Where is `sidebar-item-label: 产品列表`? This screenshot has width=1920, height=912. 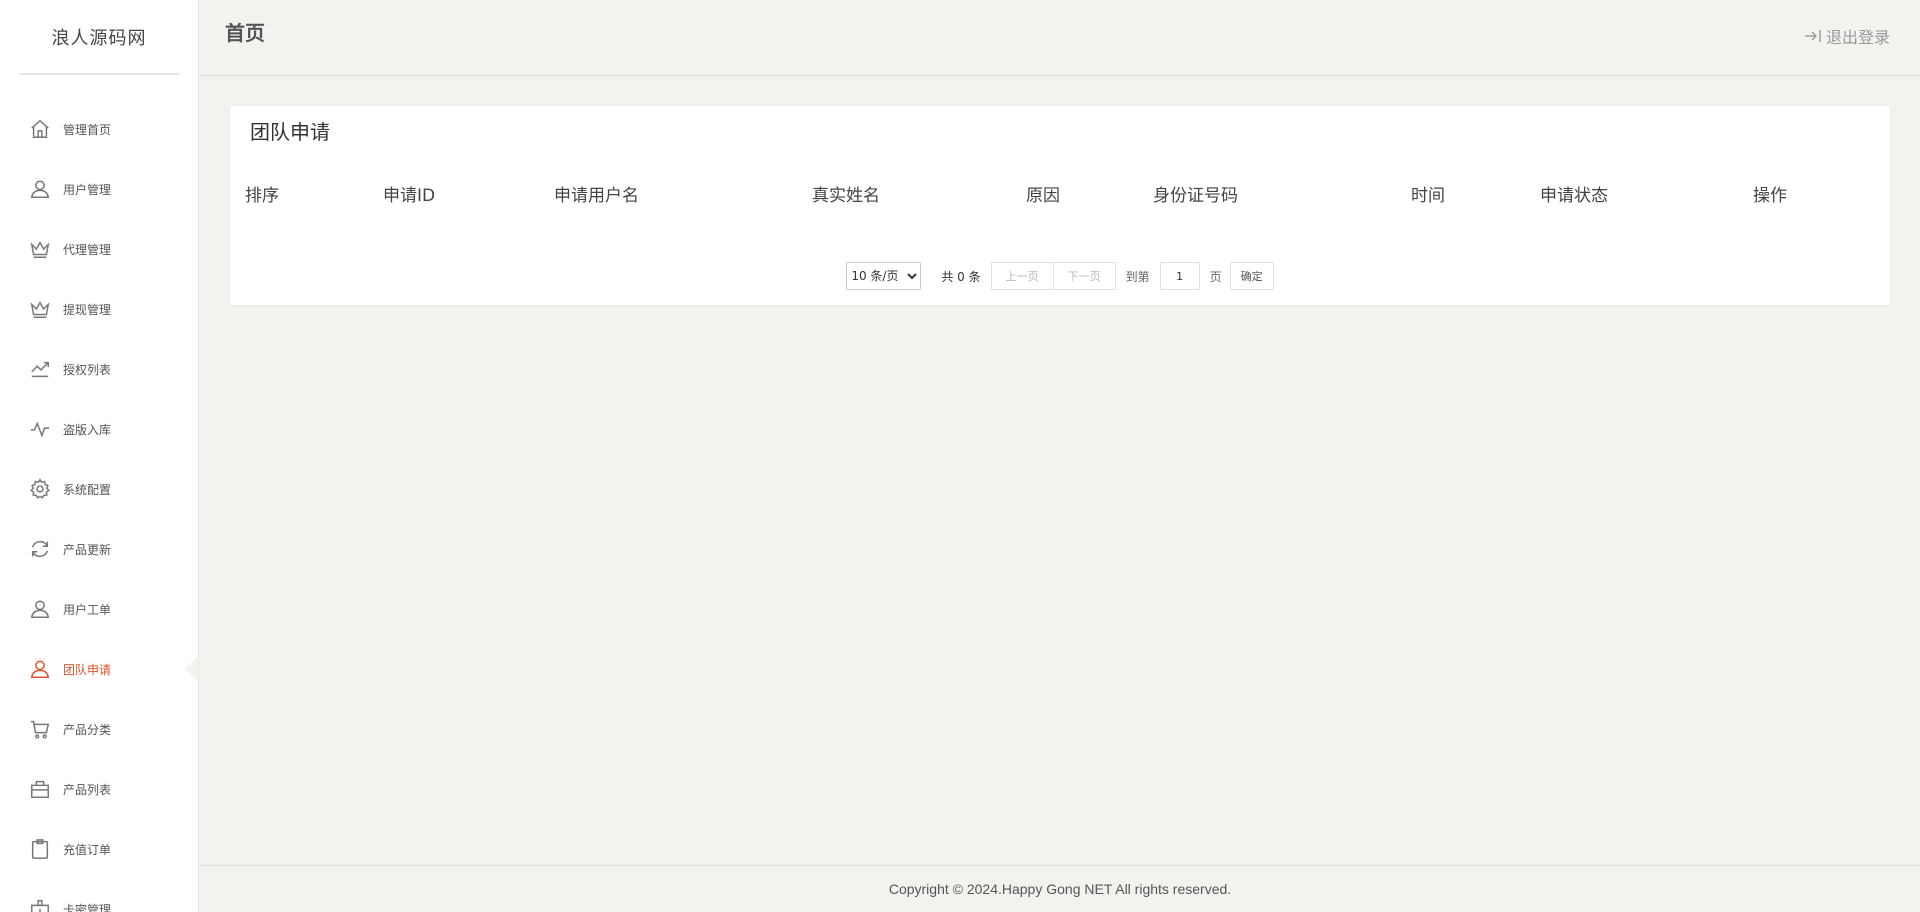 sidebar-item-label: 产品列表 is located at coordinates (87, 789).